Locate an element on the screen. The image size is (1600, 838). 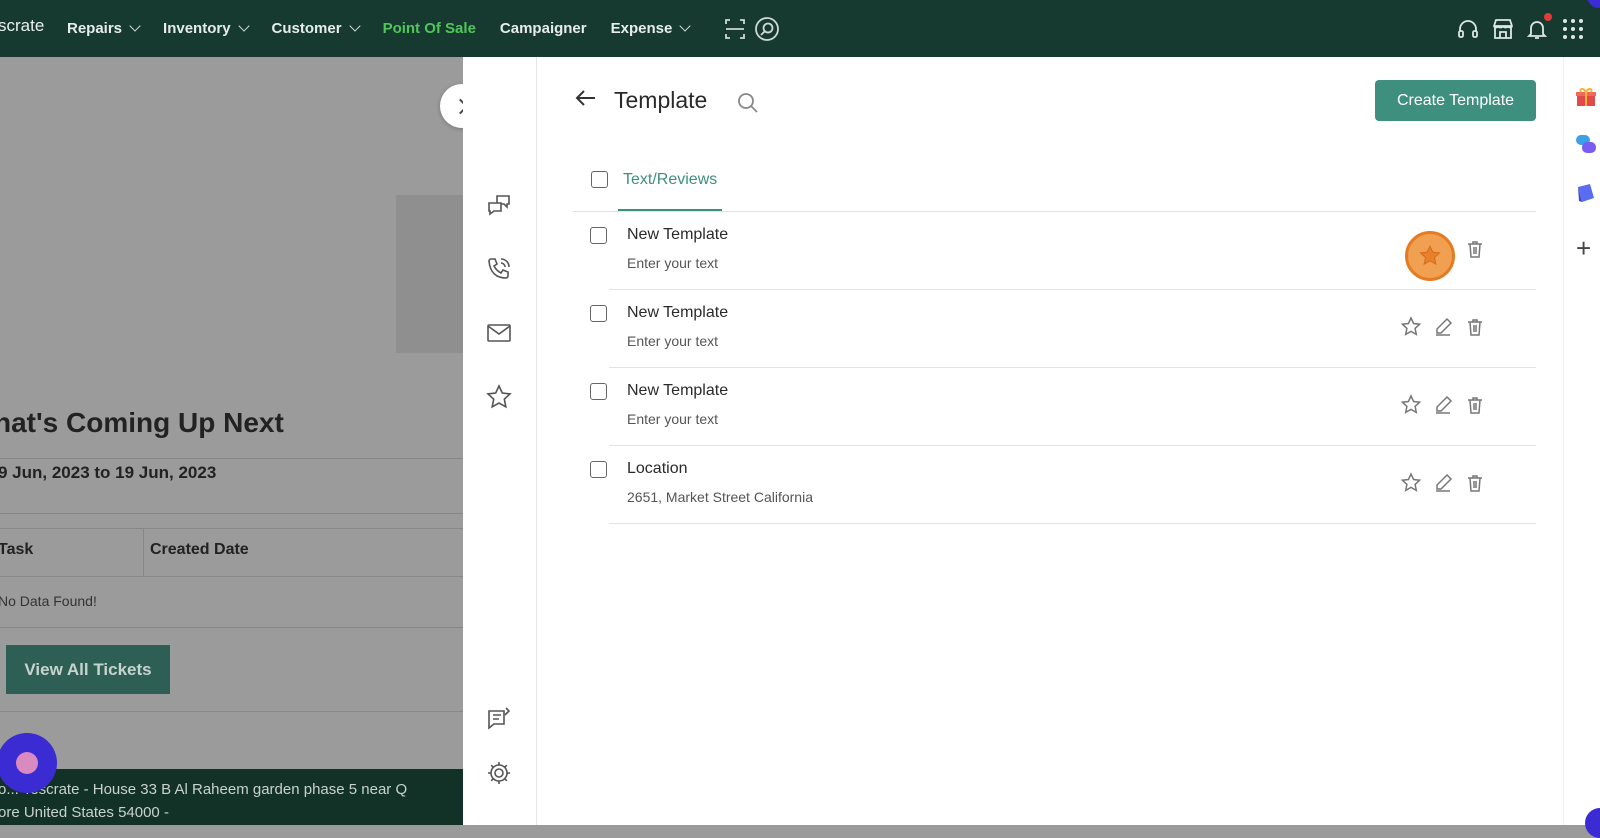
gift-box-icon is located at coordinates (1586, 97).